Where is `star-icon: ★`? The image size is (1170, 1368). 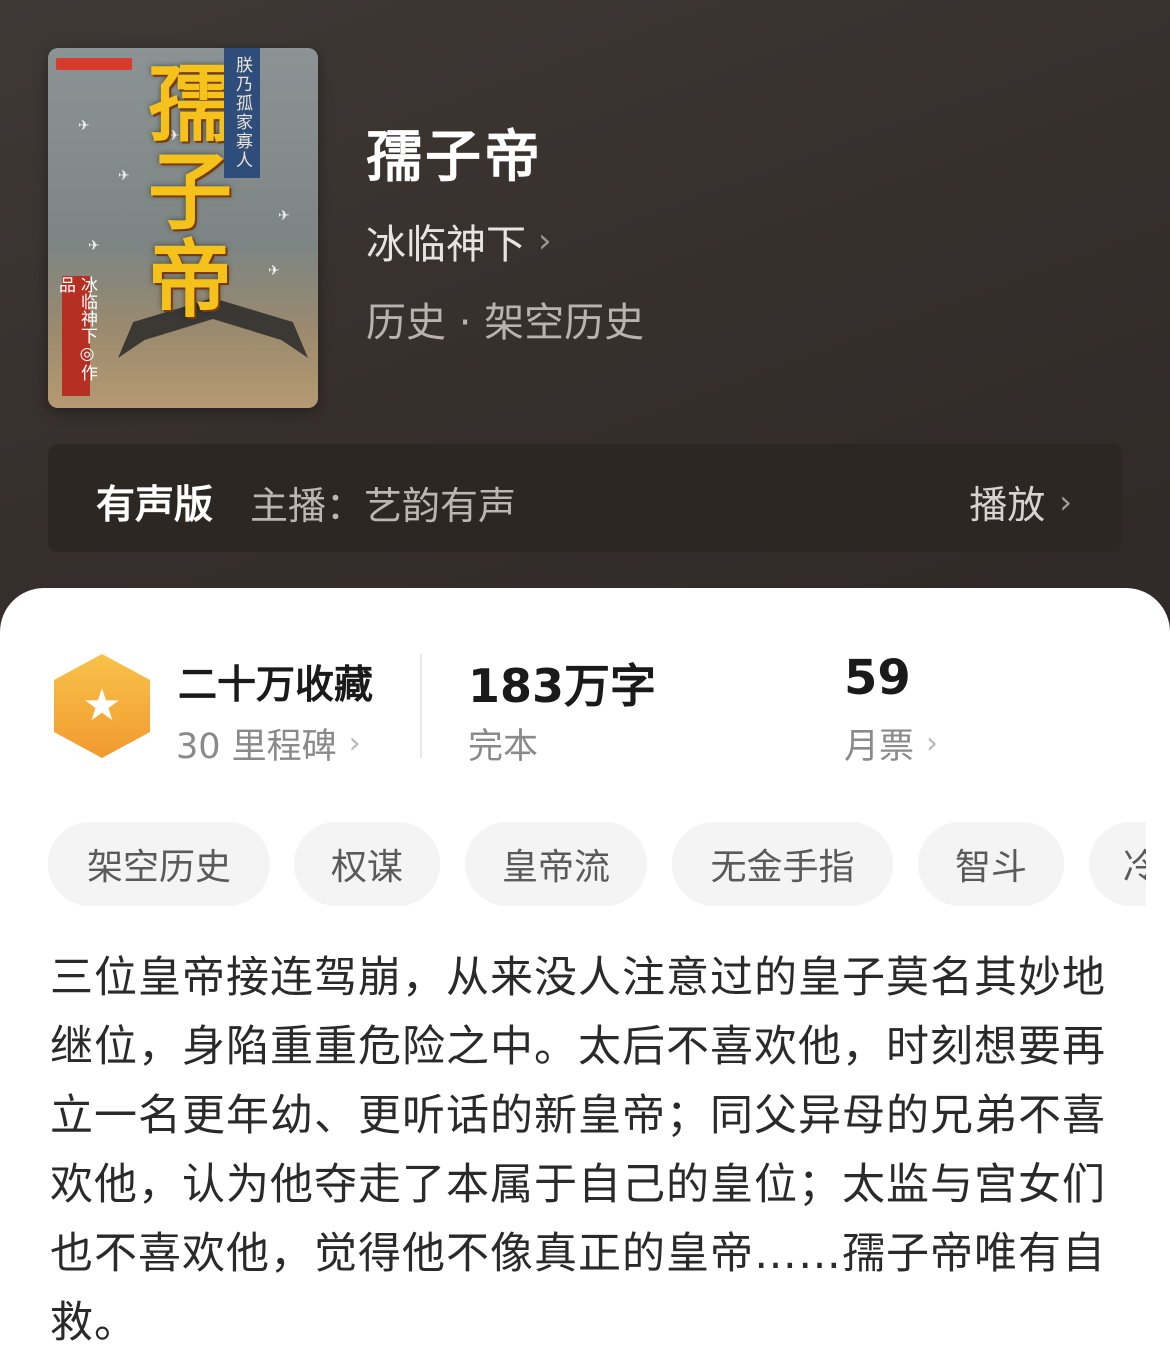
star-icon: ★ is located at coordinates (102, 705).